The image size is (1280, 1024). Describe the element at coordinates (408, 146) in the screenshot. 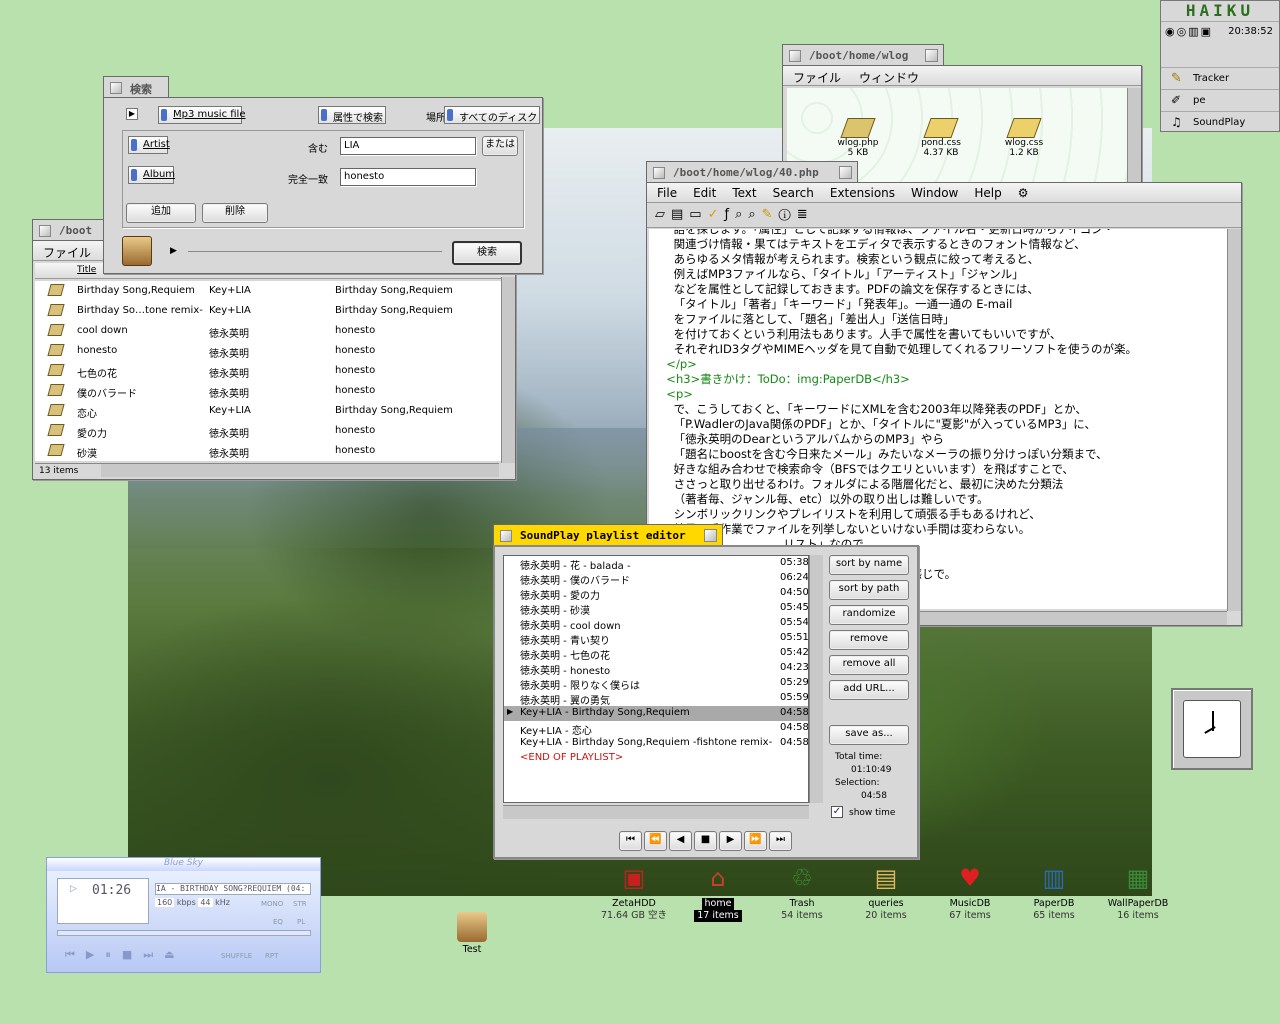

I see `artist-value-input: LIA` at that location.